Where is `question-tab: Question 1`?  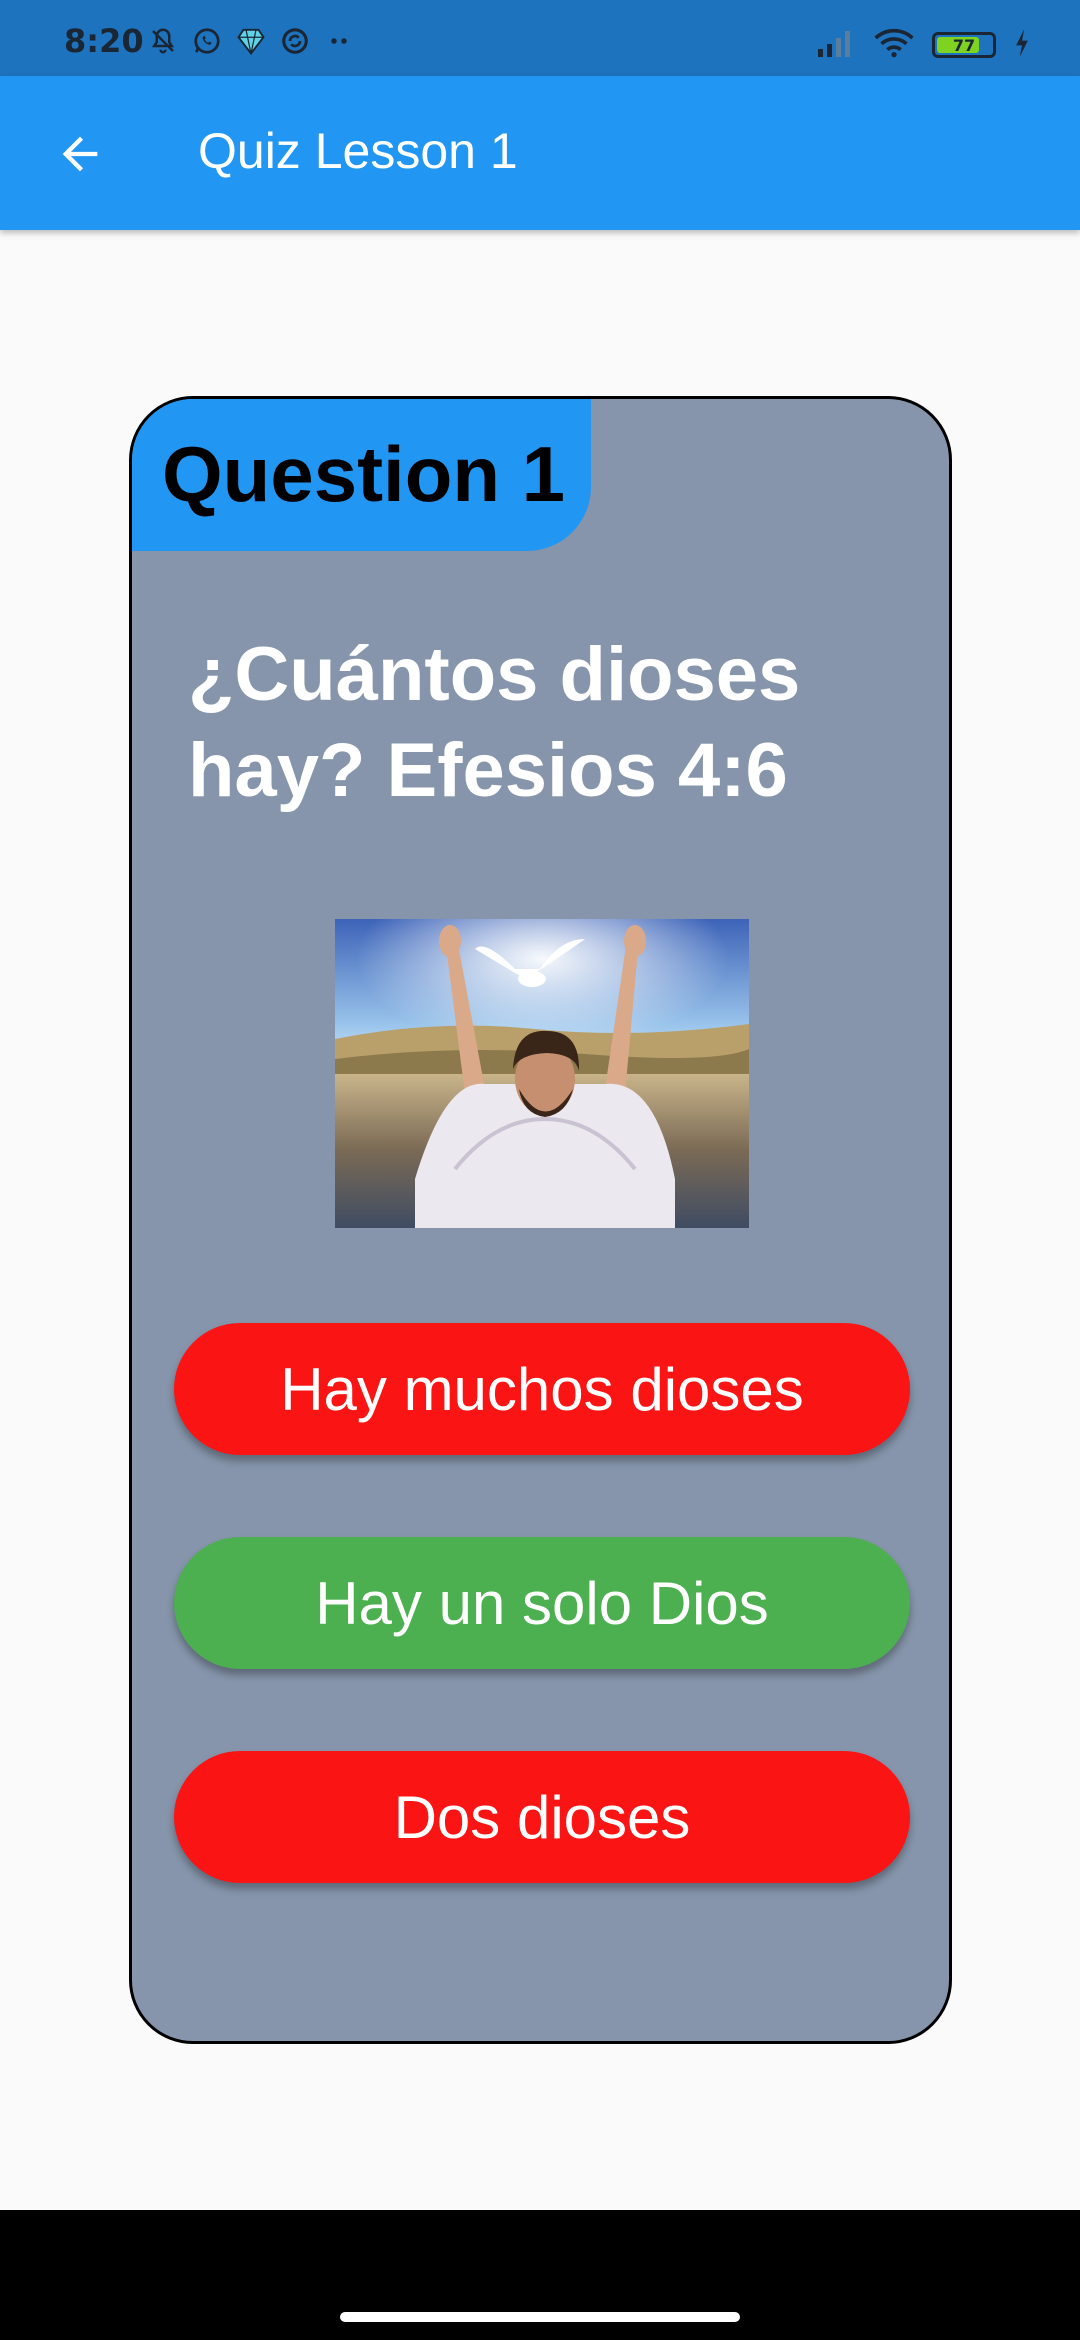 question-tab: Question 1 is located at coordinates (361, 475).